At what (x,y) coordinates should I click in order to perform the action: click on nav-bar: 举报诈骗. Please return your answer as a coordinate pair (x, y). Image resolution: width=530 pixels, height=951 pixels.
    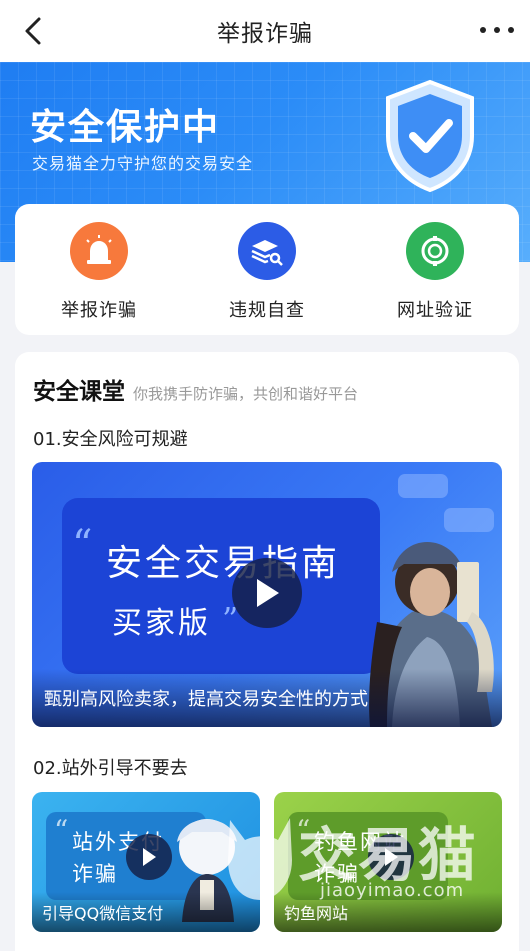
    Looking at the image, I should click on (265, 31).